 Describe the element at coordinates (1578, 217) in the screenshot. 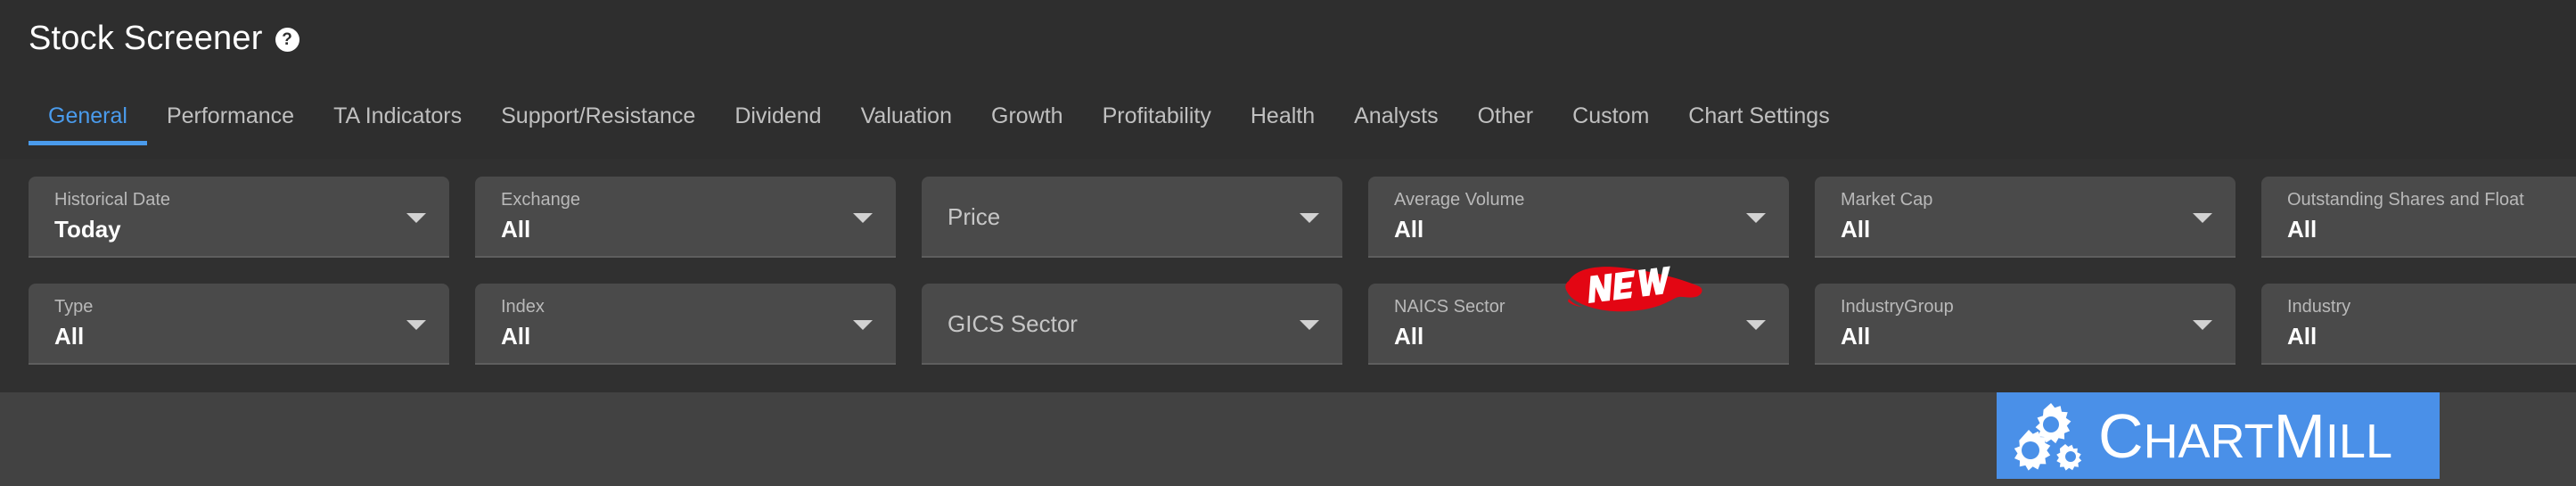

I see `filter-average-volume: Average Volume All` at that location.